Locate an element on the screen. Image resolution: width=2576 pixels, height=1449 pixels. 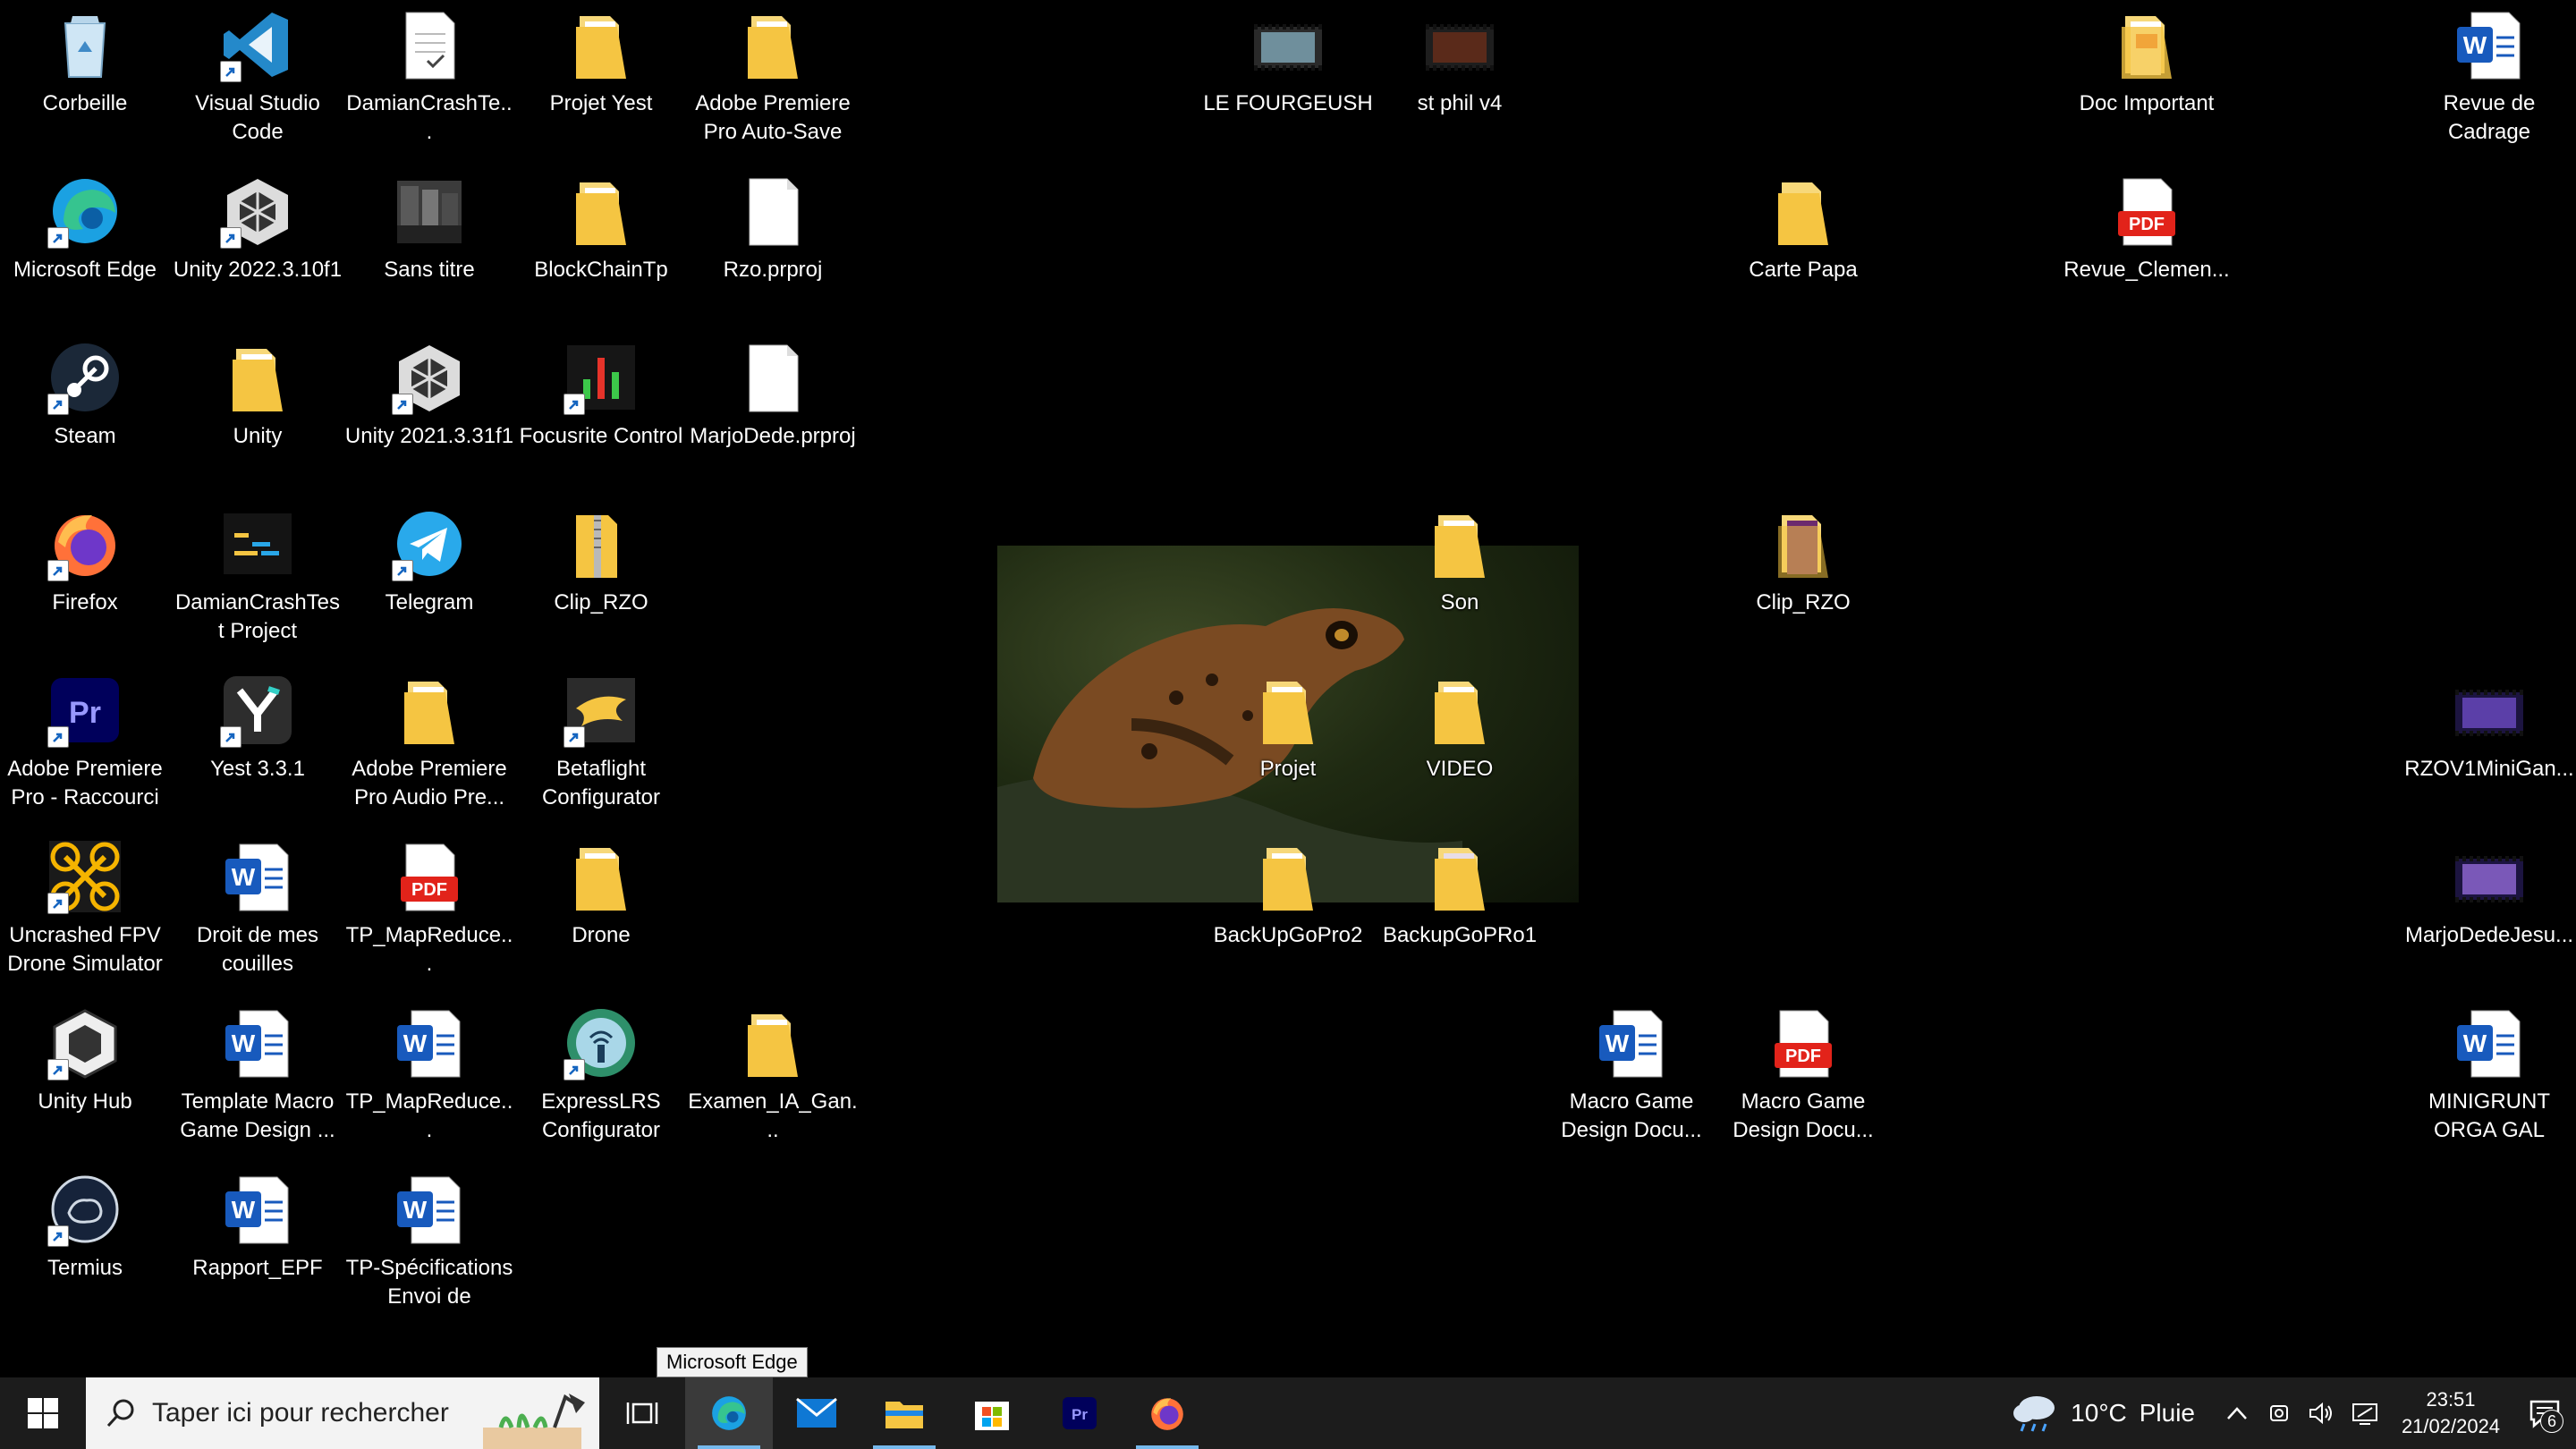
desktop-icon-droit: W Droit de mes couilles is located at coordinates (258, 911).